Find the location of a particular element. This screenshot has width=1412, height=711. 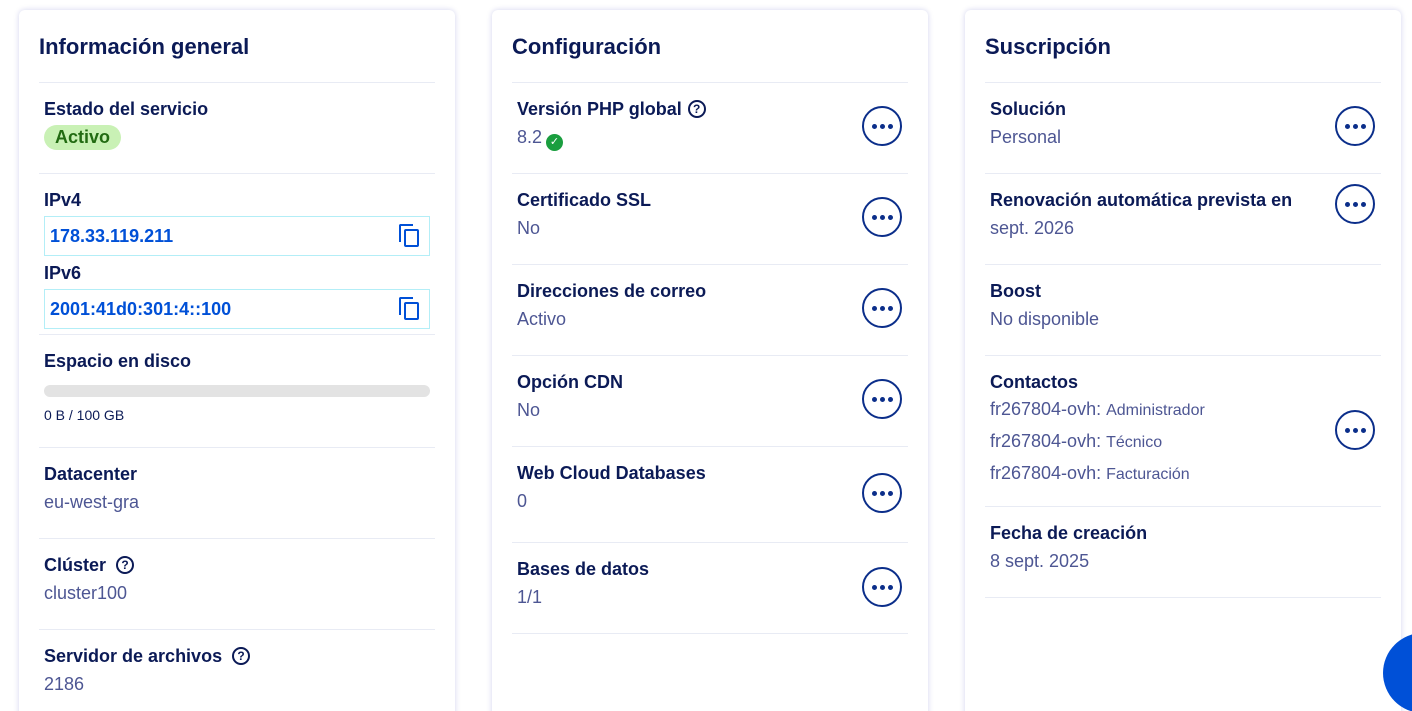

web-cloud-db-item: Web Cloud Databases 0 is located at coordinates (710, 495).